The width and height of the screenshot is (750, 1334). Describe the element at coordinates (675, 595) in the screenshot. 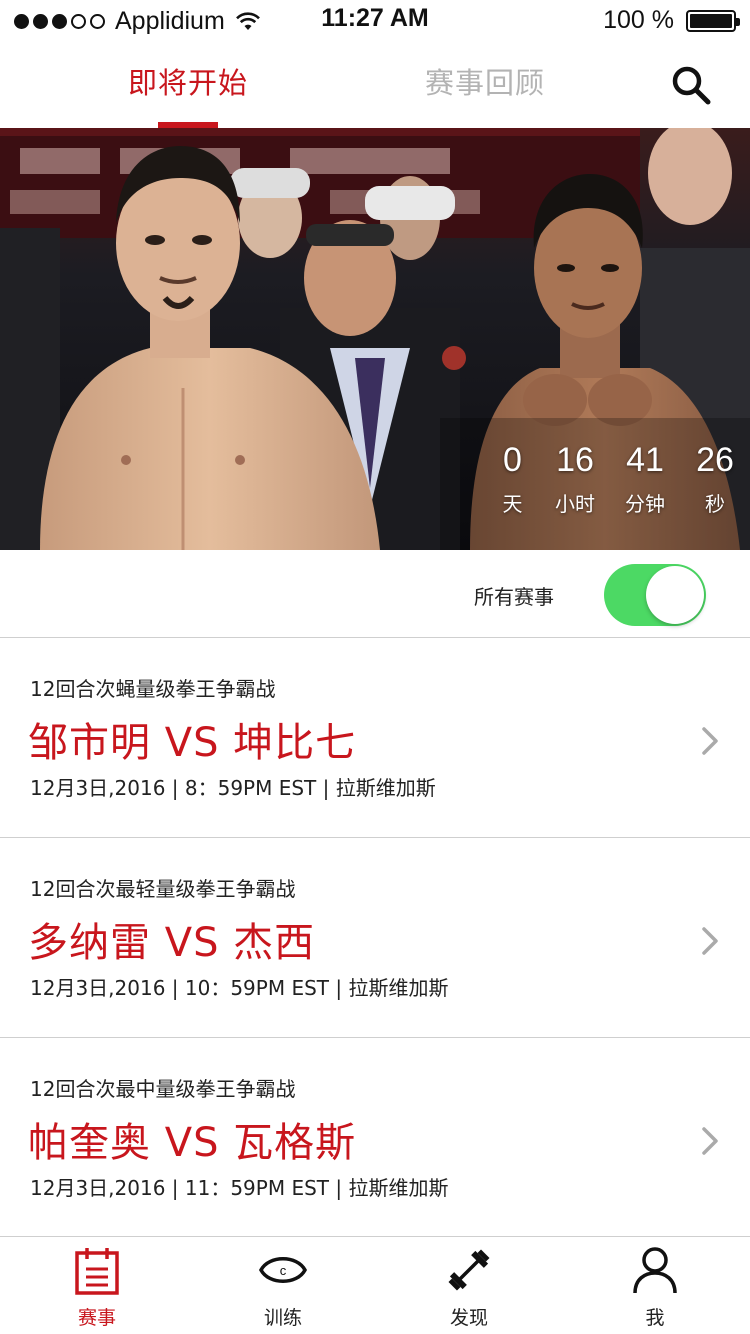

I see `toggle-knob` at that location.